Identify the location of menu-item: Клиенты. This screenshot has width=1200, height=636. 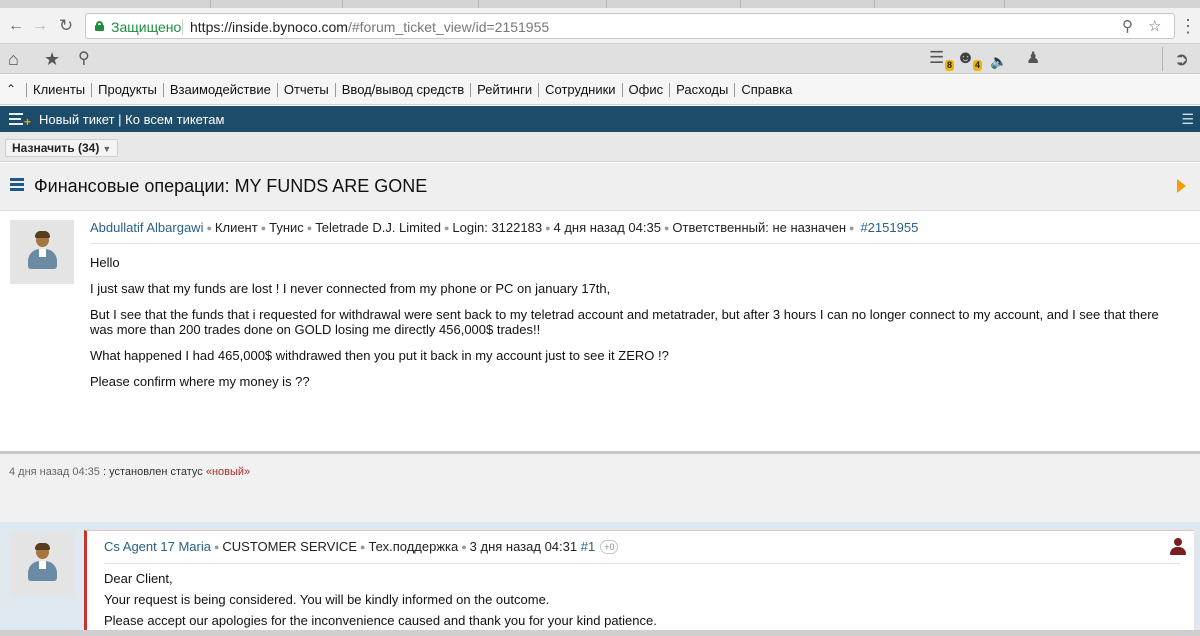
(58, 90).